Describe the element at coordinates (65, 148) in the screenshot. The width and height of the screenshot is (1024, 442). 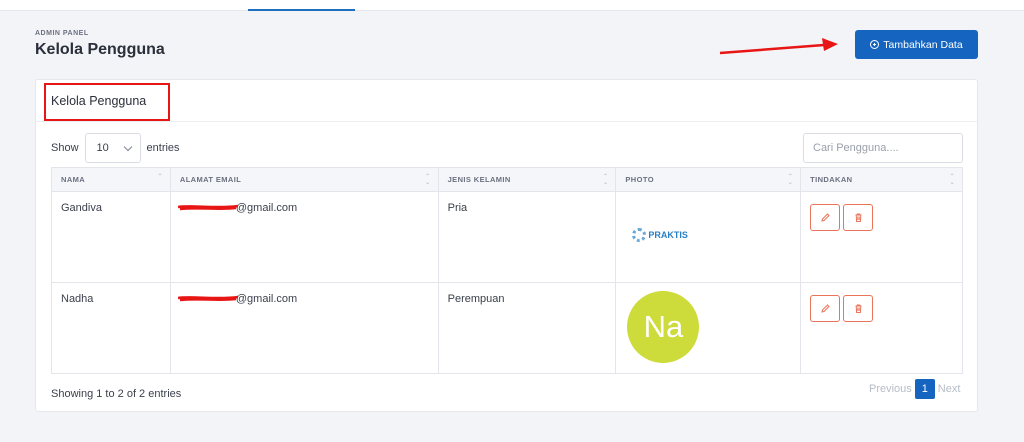
I see `show-label: Show` at that location.